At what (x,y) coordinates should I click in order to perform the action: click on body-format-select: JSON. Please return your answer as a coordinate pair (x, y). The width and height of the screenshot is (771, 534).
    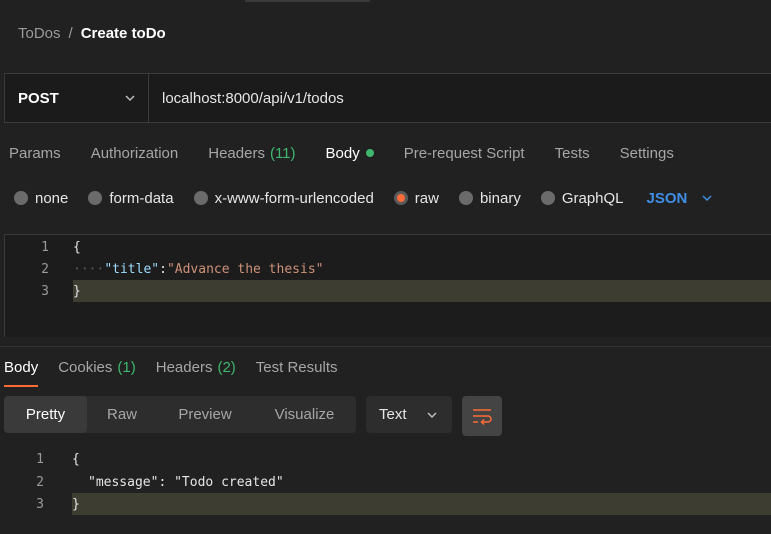
    Looking at the image, I should click on (680, 198).